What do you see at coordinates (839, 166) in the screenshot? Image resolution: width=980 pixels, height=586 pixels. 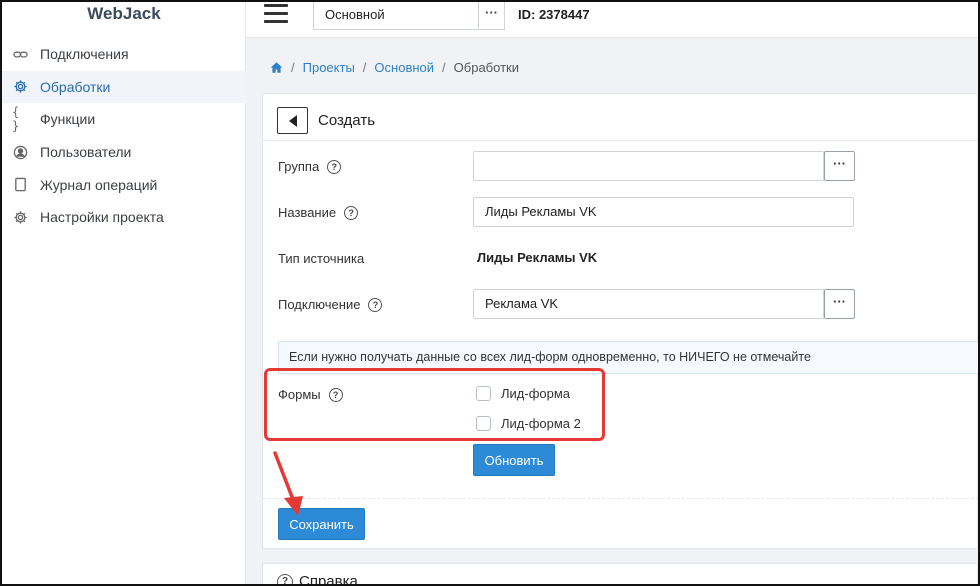 I see `group-select-button: ···` at bounding box center [839, 166].